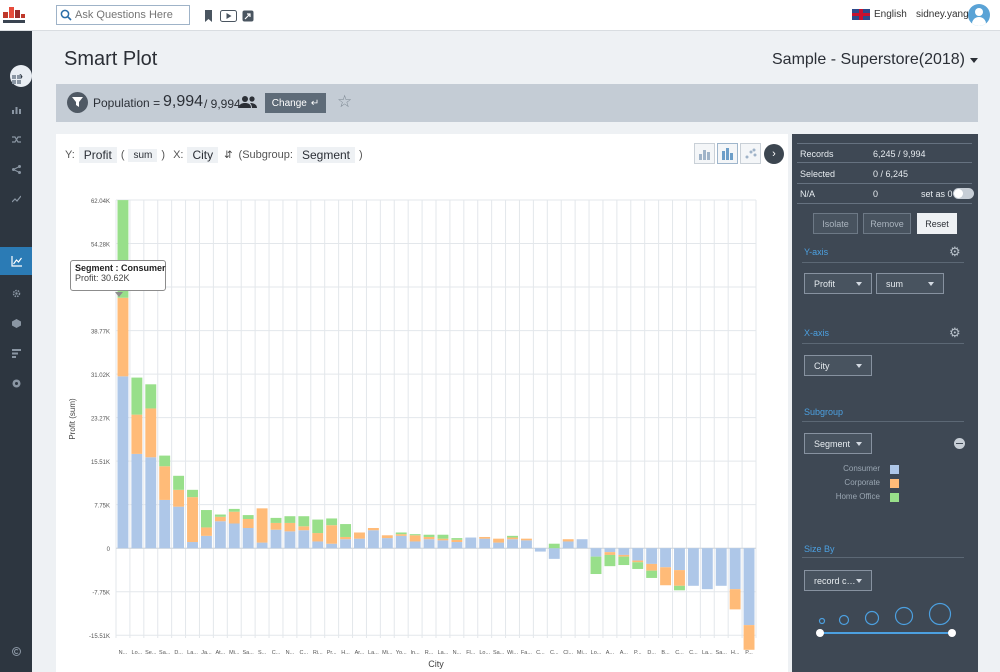 This screenshot has height=672, width=1000. What do you see at coordinates (16, 383) in the screenshot?
I see `package-icon` at bounding box center [16, 383].